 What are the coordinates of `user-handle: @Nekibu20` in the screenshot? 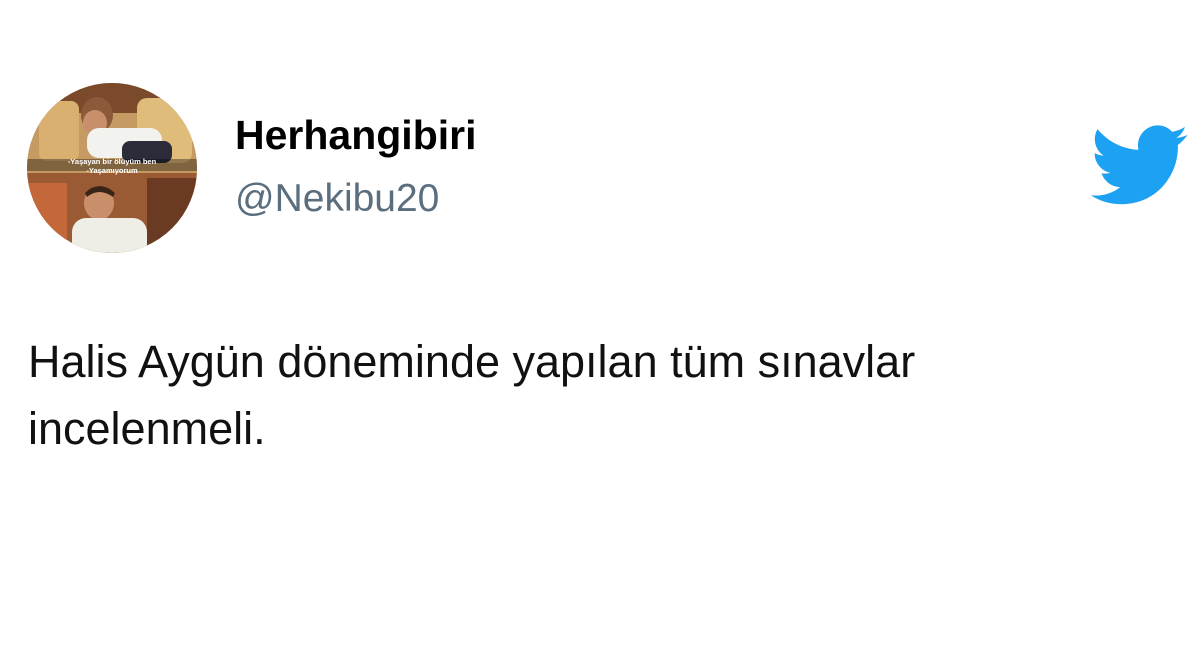 It's located at (337, 199).